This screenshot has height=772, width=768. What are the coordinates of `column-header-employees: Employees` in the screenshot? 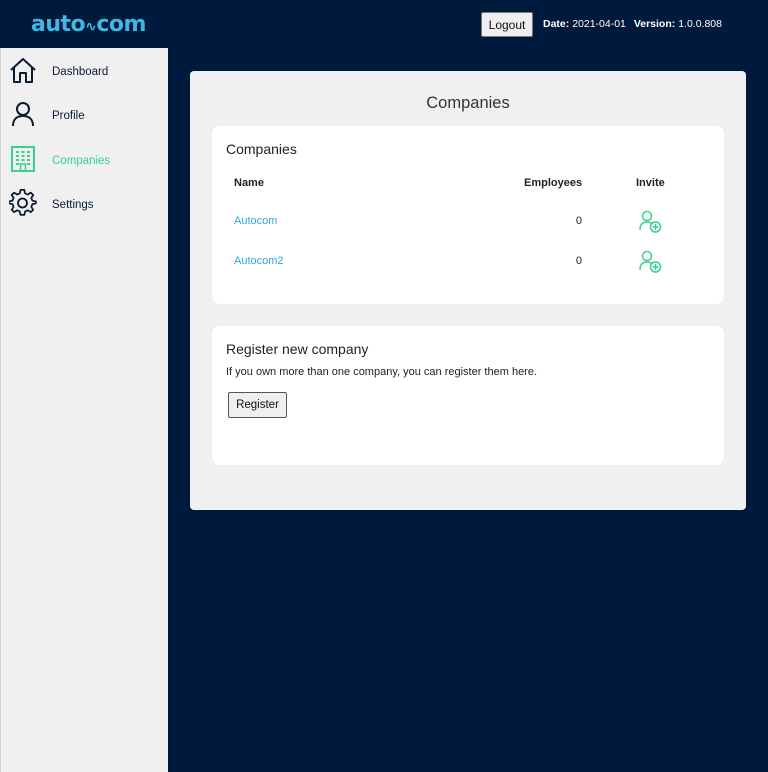 It's located at (553, 183).